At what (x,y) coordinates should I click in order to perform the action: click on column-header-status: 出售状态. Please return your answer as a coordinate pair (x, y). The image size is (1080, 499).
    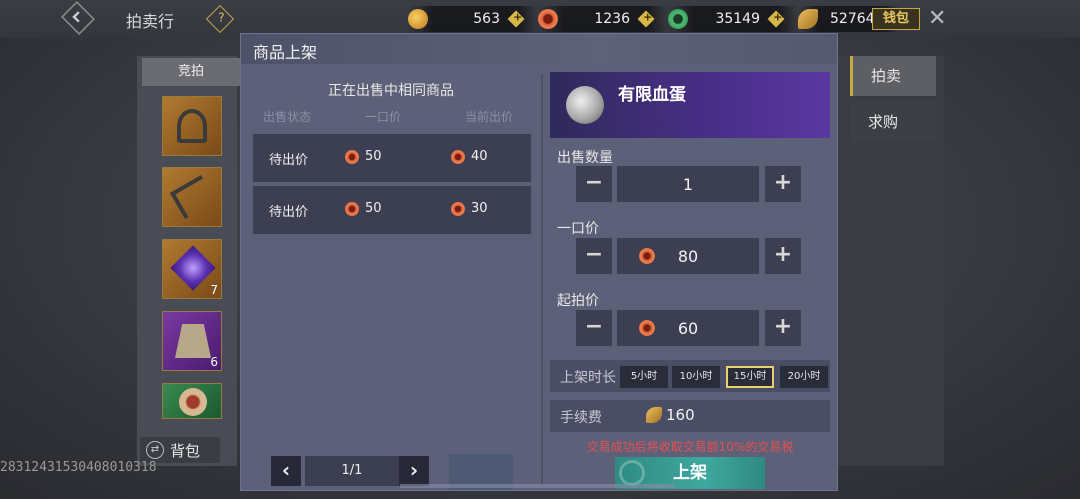
    Looking at the image, I should click on (287, 117).